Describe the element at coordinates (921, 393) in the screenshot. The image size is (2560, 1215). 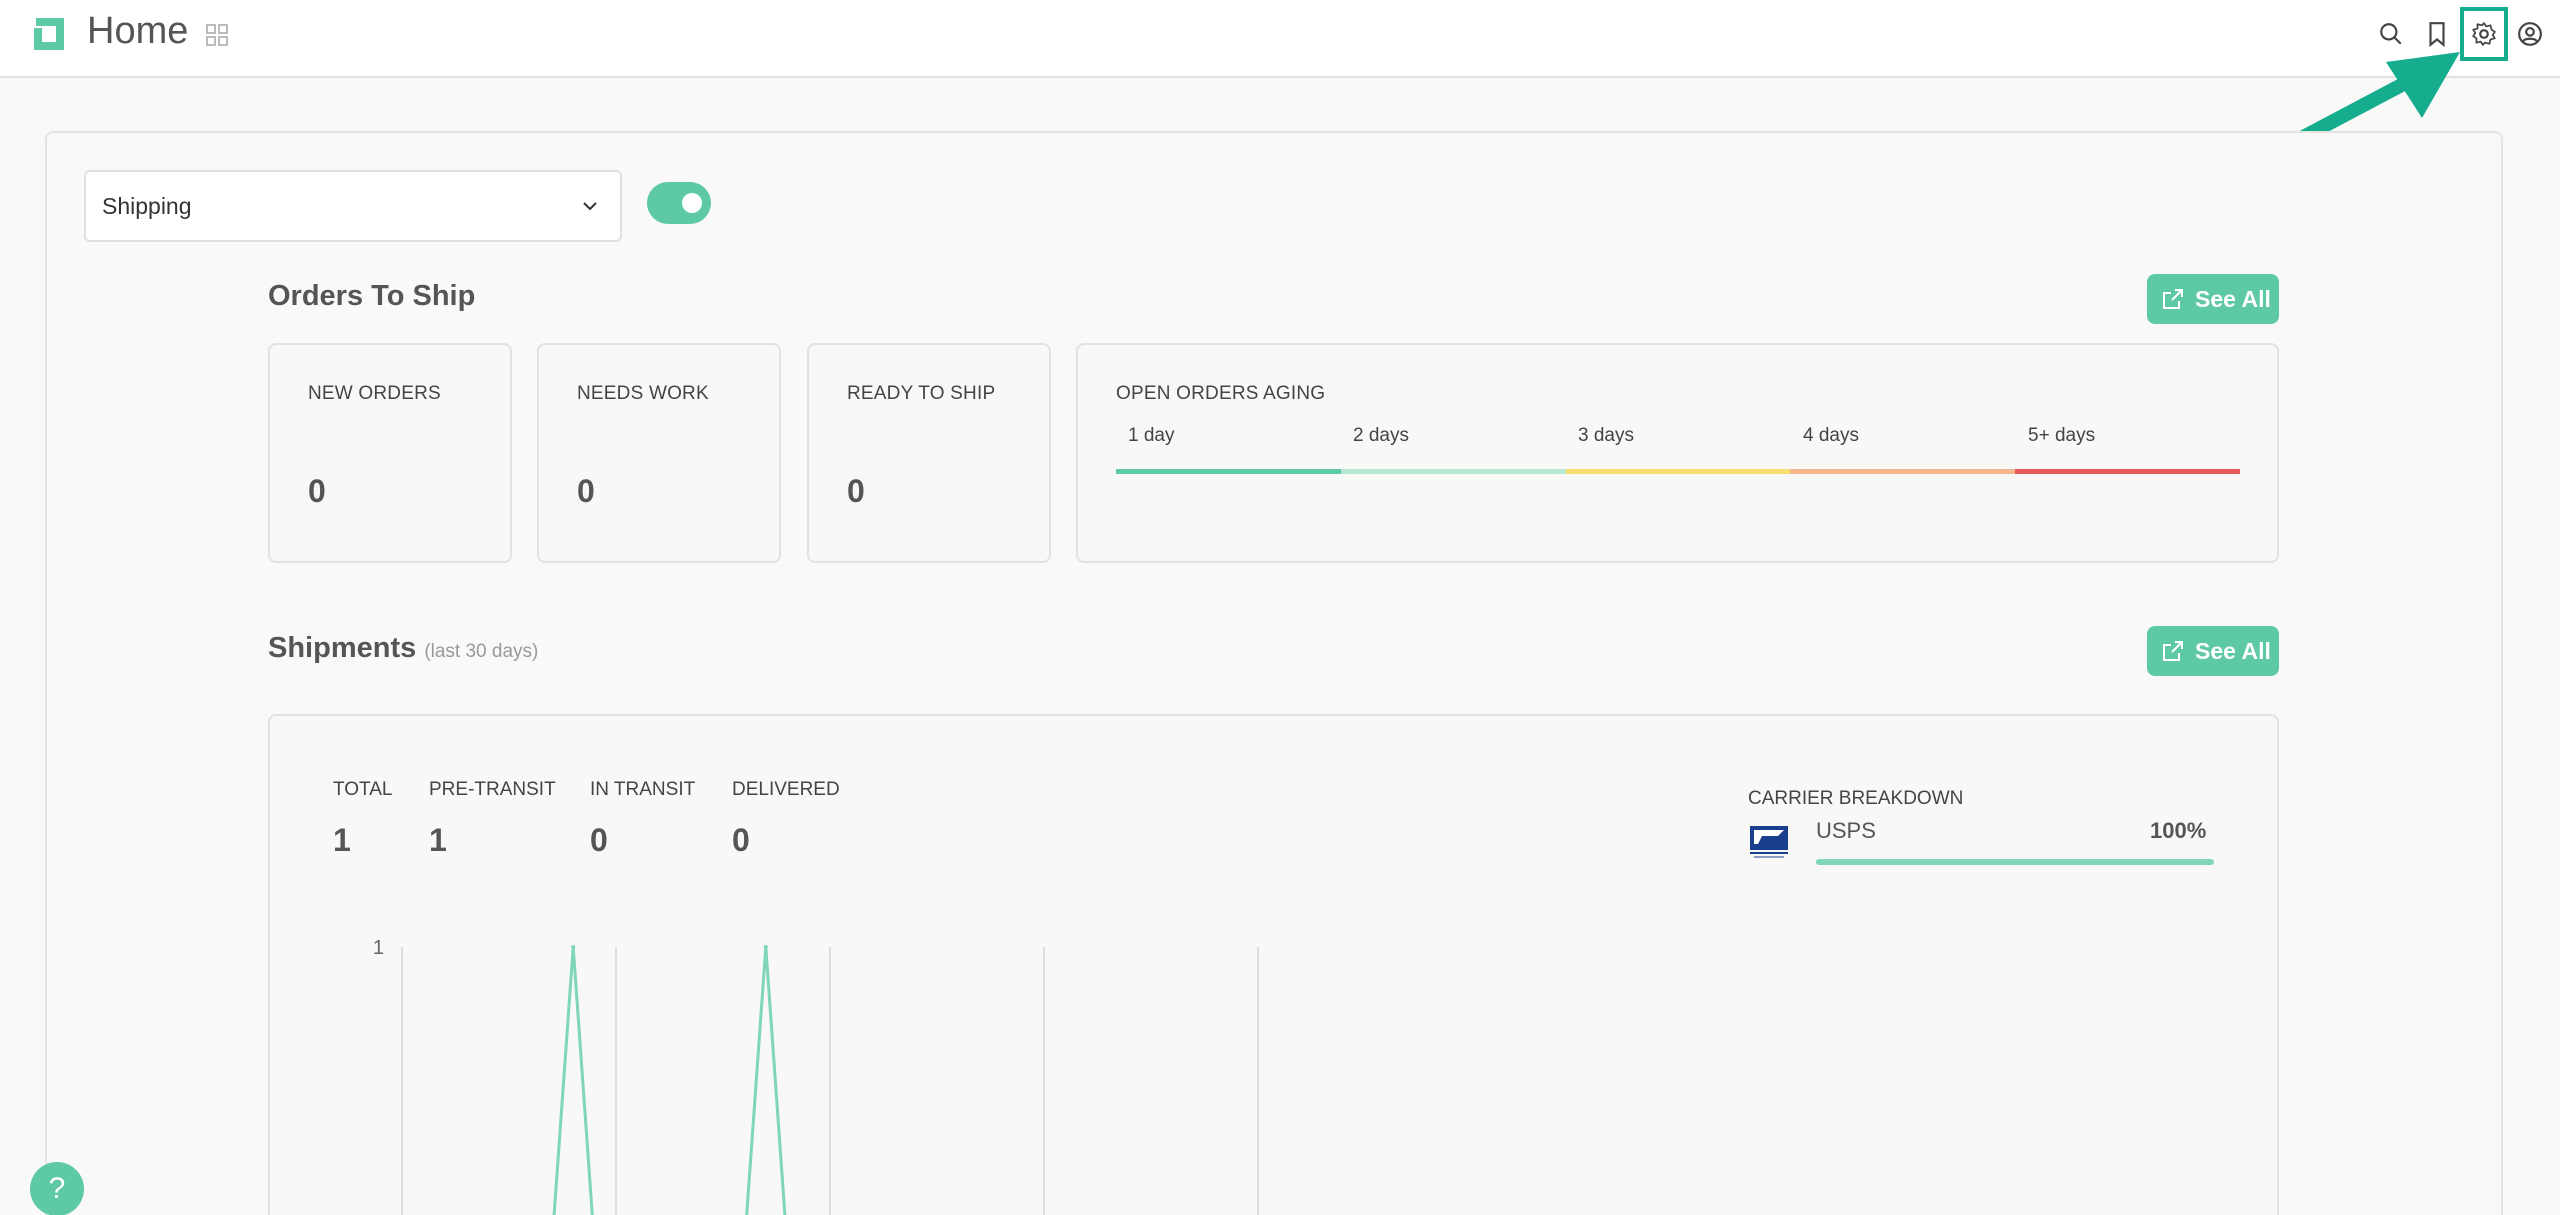
I see `card-label: READY TO SHIP` at that location.